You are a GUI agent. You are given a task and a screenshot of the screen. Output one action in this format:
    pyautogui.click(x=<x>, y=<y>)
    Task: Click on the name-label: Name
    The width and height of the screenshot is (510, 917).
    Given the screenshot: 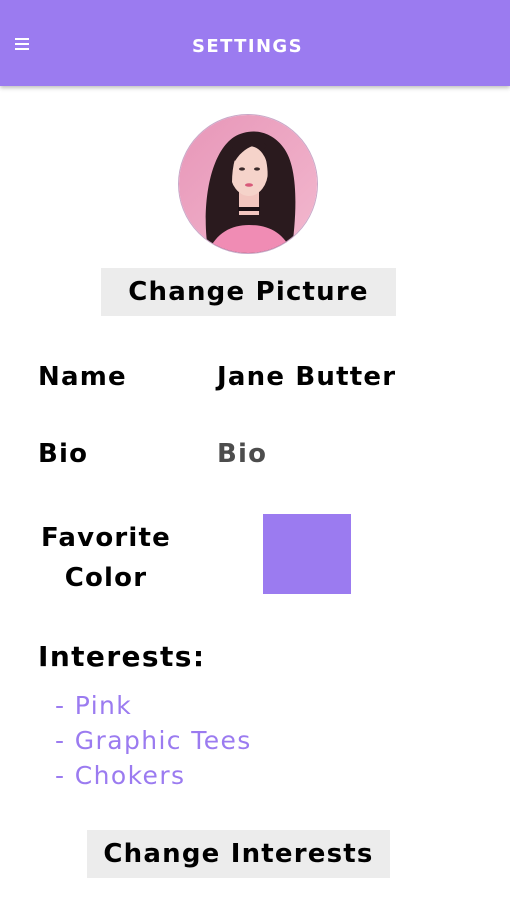 What is the action you would take?
    pyautogui.click(x=82, y=377)
    